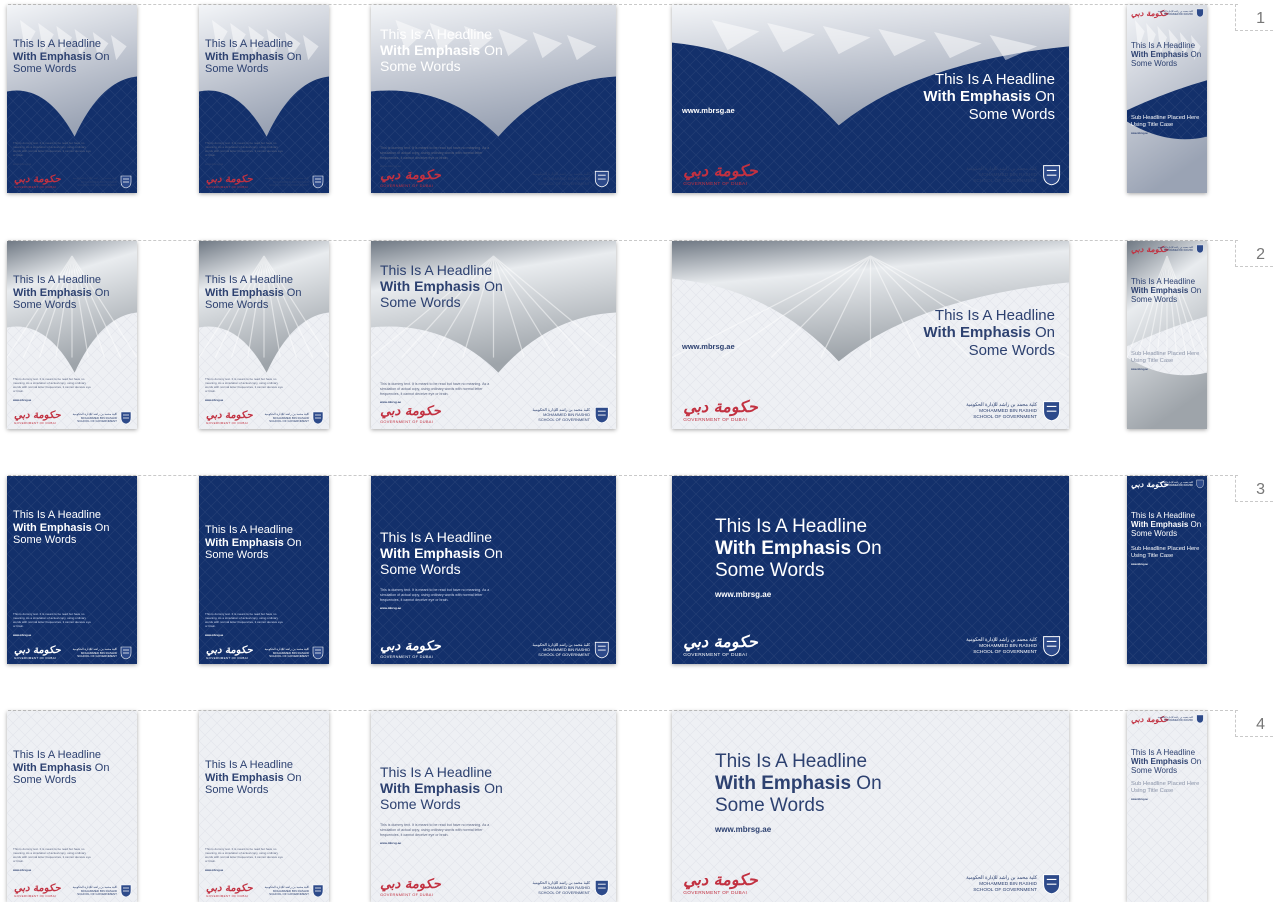 The height and width of the screenshot is (902, 1275). Describe the element at coordinates (1254, 253) in the screenshot. I see `row-number: 2` at that location.